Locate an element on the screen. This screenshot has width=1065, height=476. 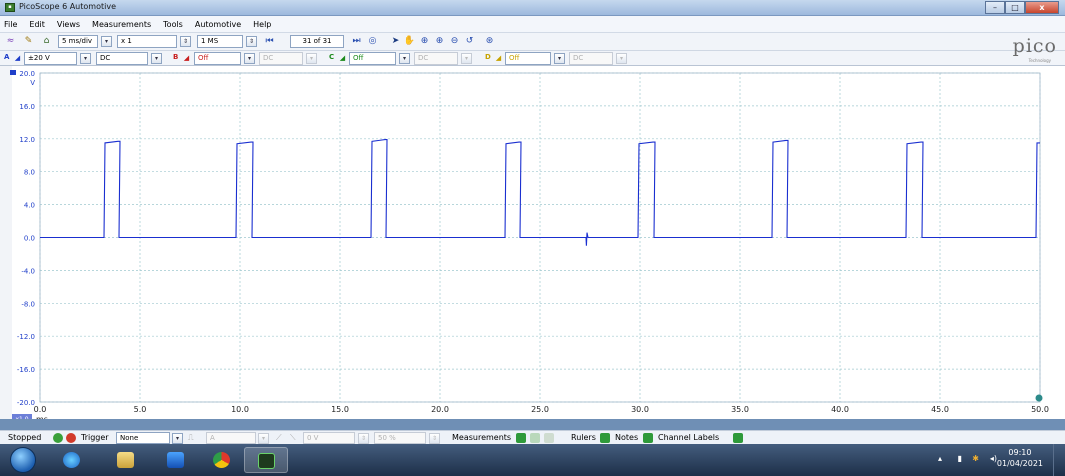
samples-spinner-icon: ⇕ is located at coordinates (251, 41).